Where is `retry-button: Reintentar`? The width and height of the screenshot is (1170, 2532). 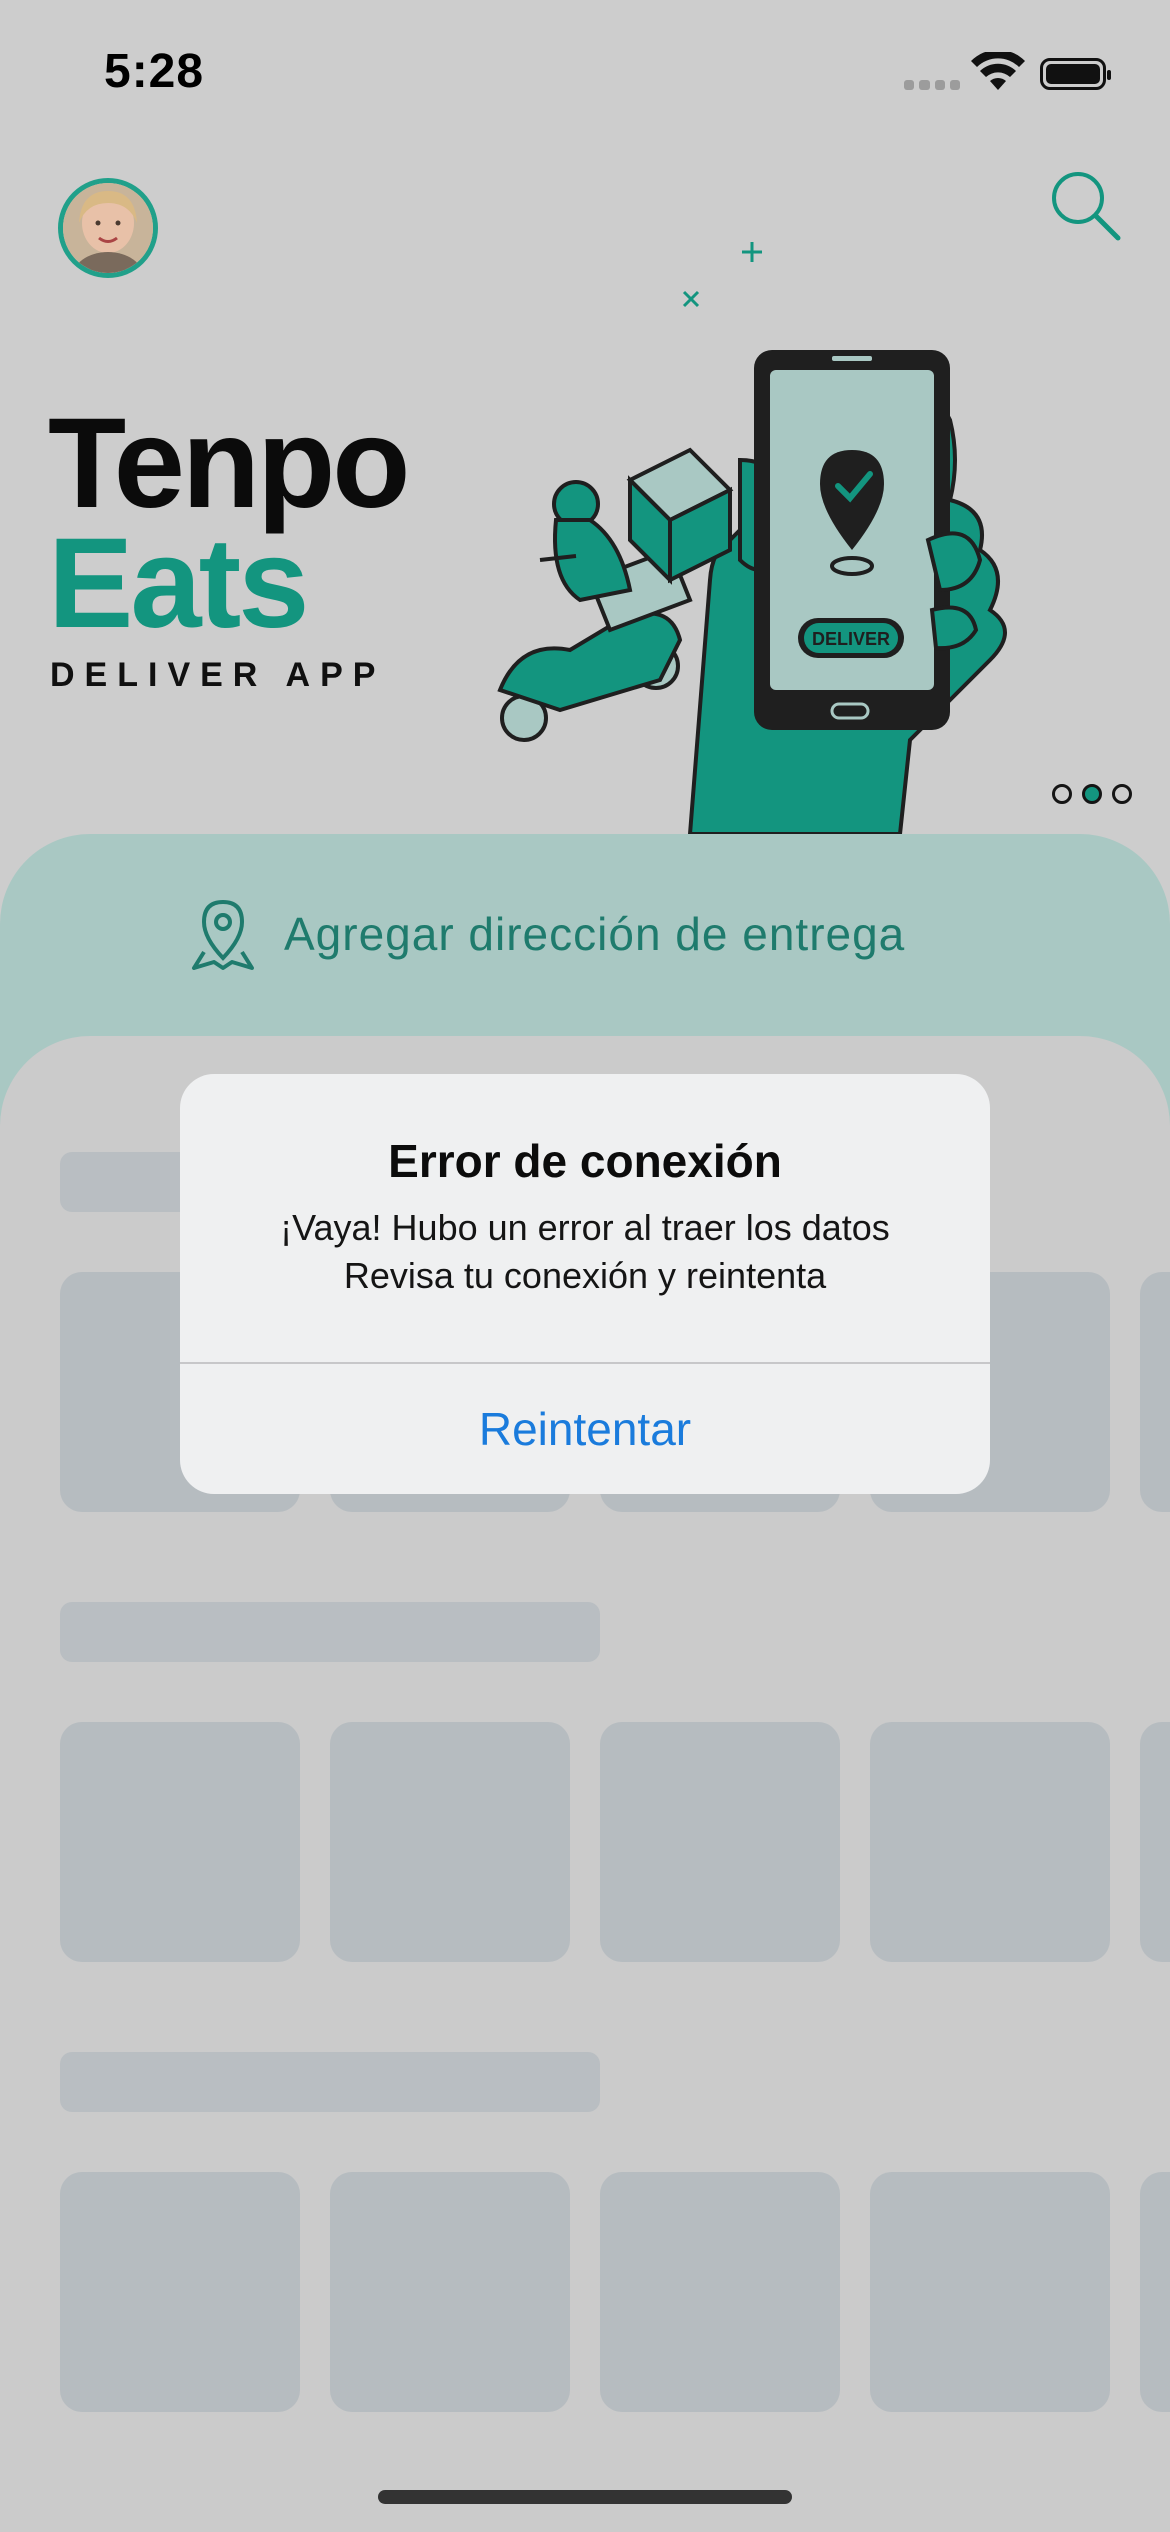
retry-button: Reintentar is located at coordinates (585, 1429).